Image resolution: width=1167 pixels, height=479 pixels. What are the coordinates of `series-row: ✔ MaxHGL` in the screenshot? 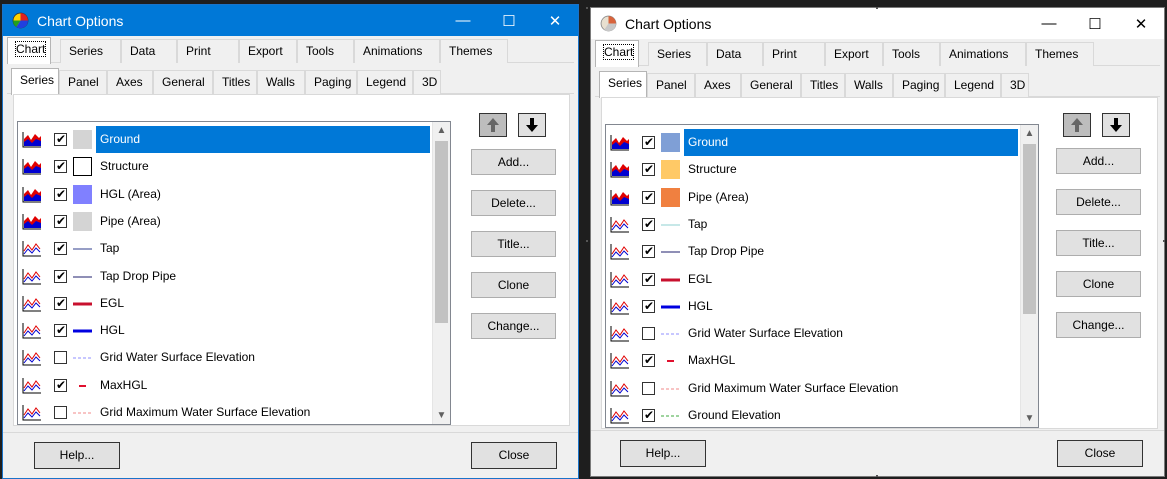 It's located at (224, 385).